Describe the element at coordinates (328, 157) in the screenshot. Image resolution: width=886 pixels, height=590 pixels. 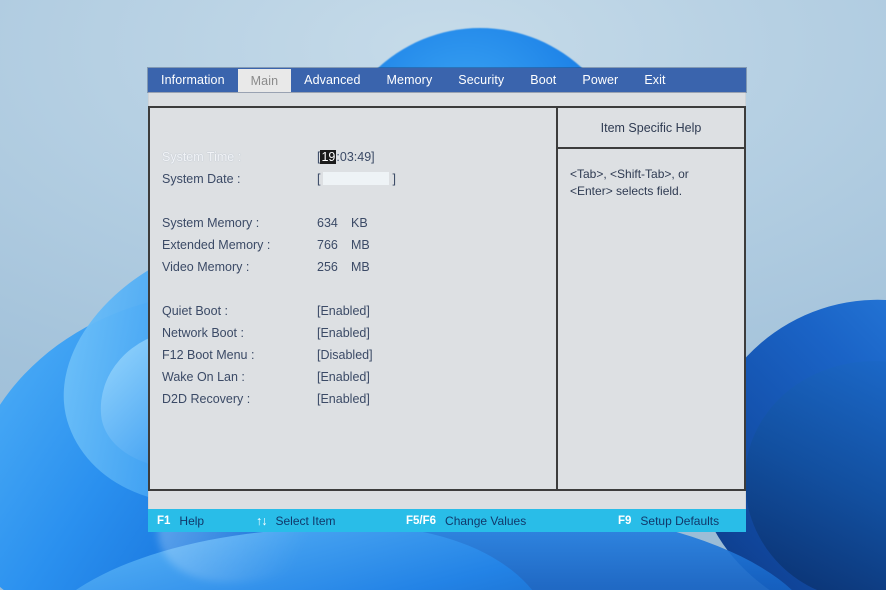
I see `time-hour-highlighted: 19` at that location.